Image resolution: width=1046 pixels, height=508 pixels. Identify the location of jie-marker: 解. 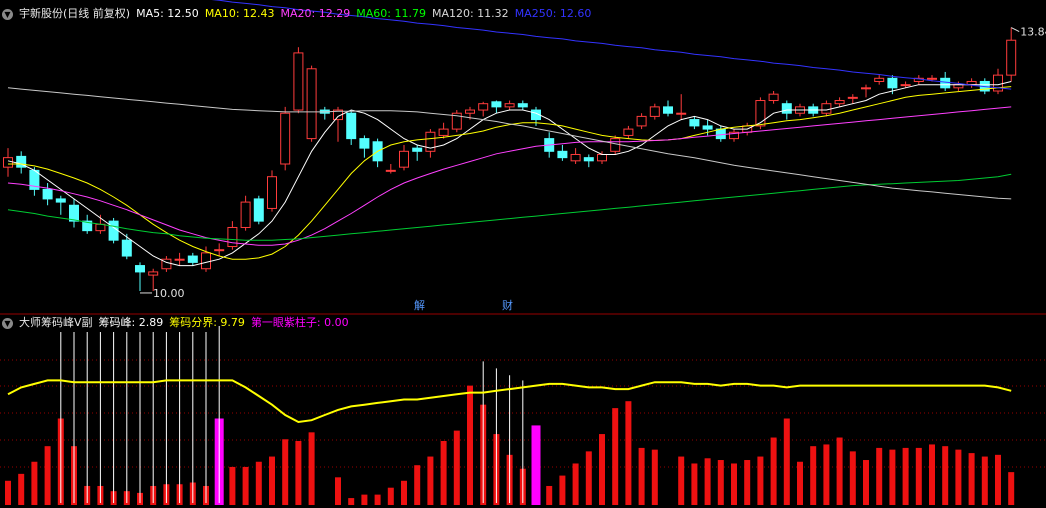
(419, 306).